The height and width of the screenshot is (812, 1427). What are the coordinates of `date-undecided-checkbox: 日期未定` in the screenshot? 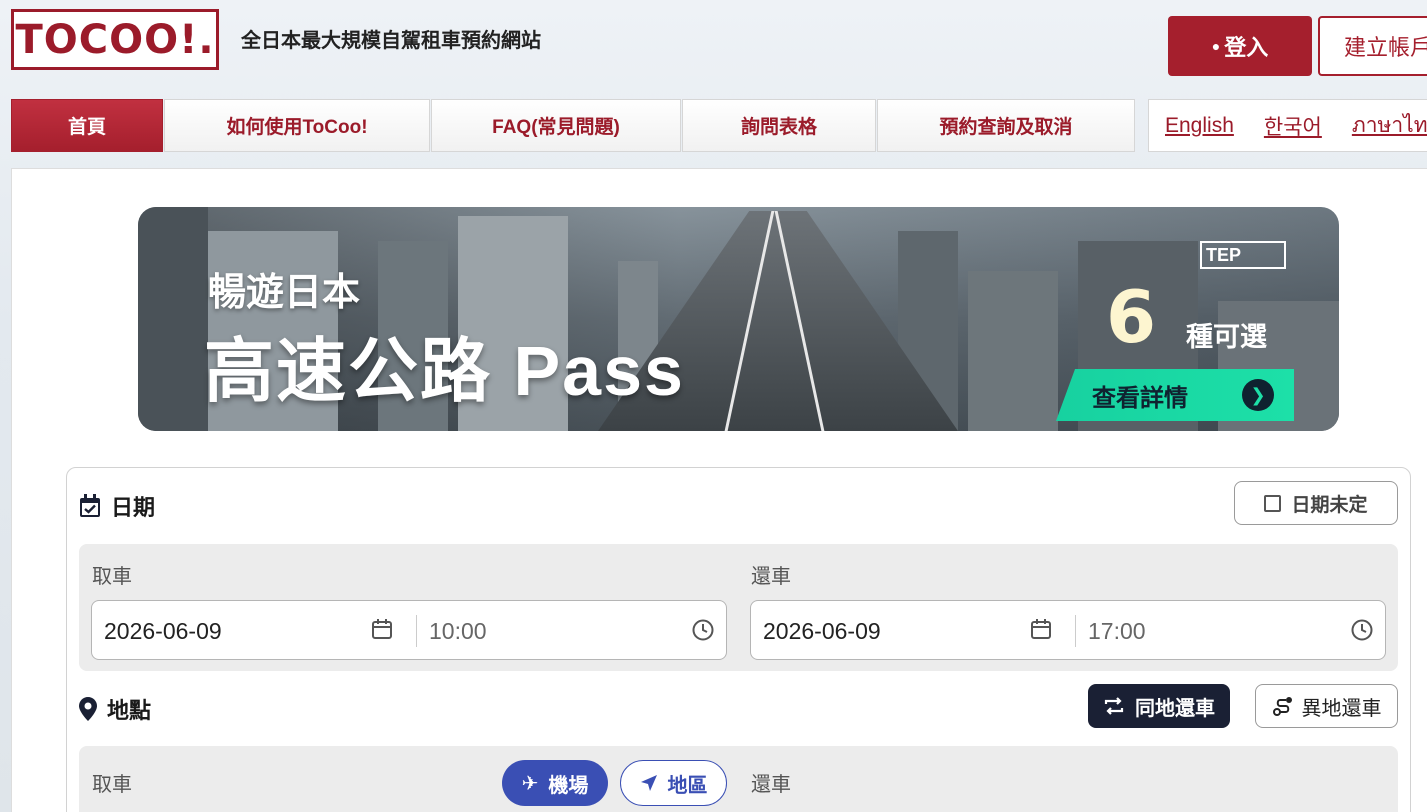 It's located at (1316, 503).